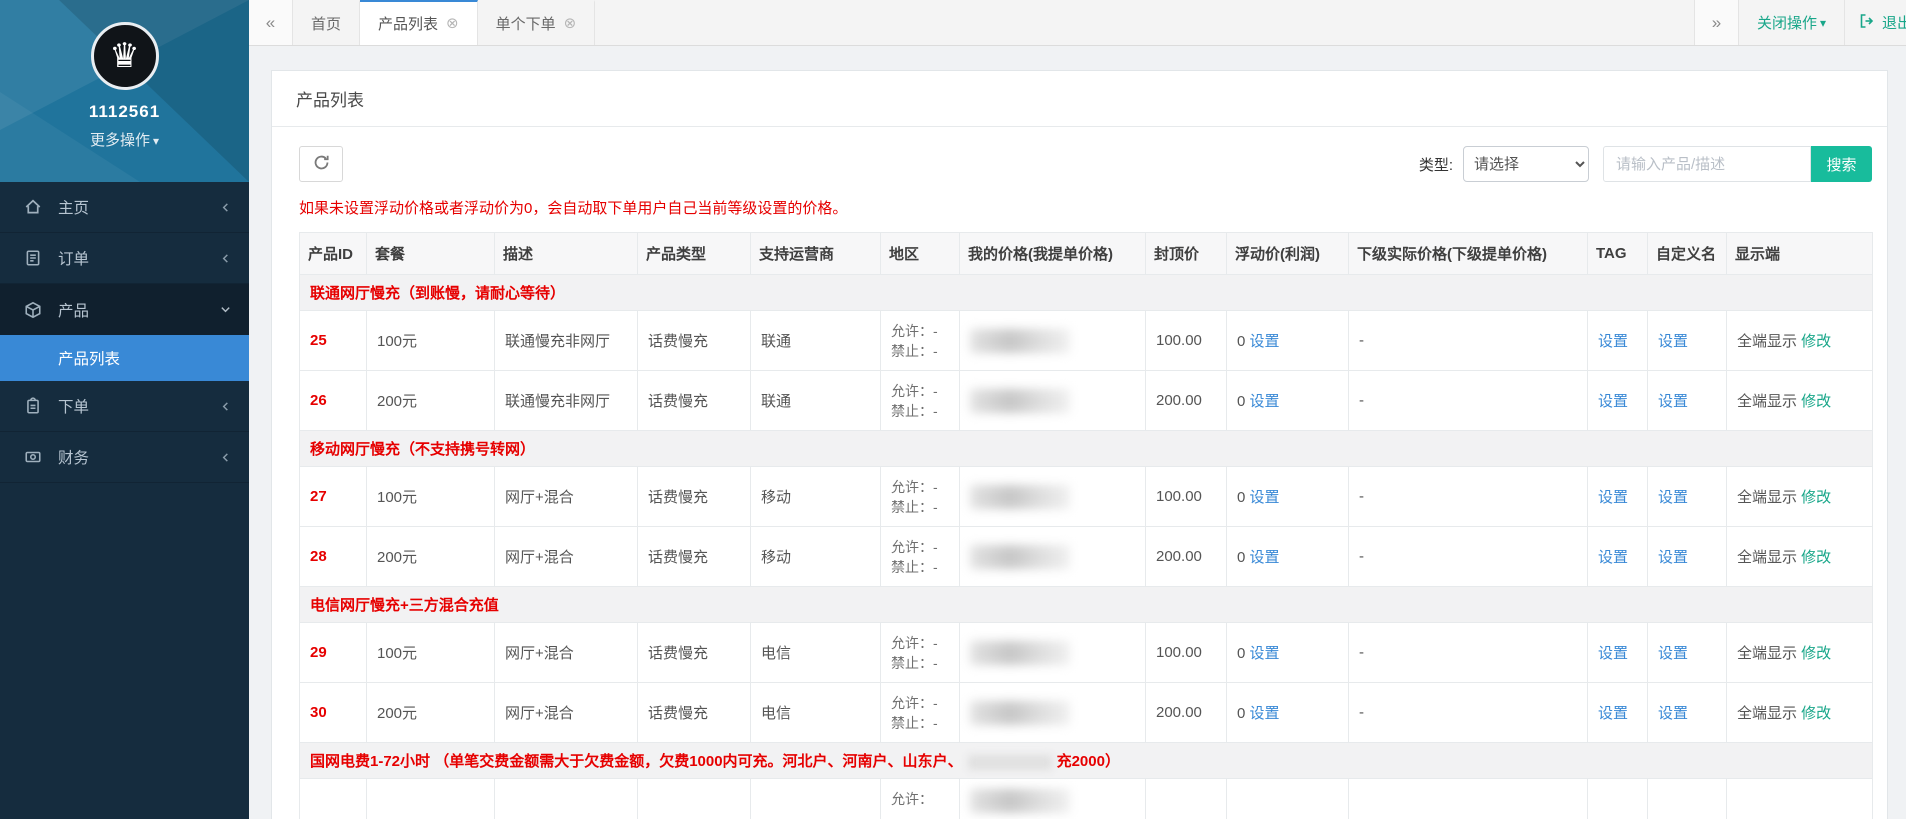 This screenshot has width=1906, height=819. I want to click on column-header: TAG, so click(1617, 253).